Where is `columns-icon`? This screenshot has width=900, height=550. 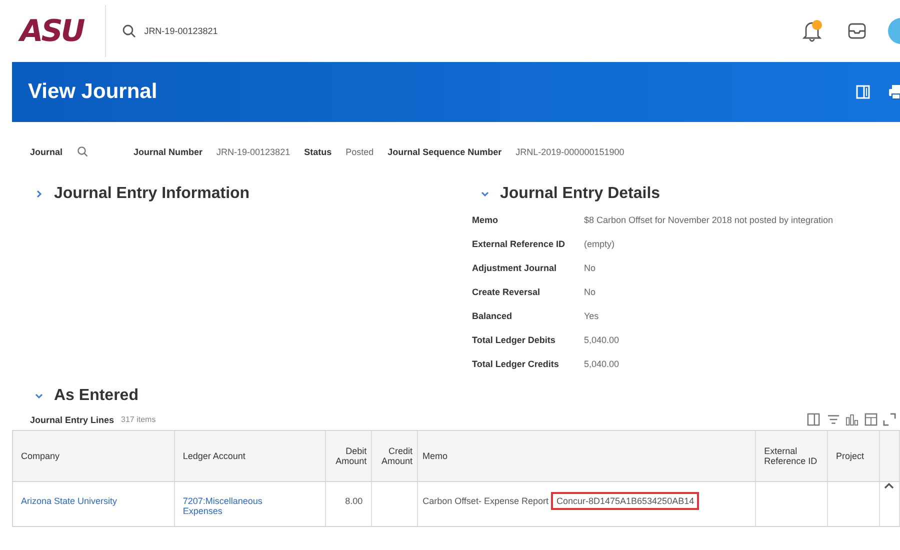 columns-icon is located at coordinates (871, 419).